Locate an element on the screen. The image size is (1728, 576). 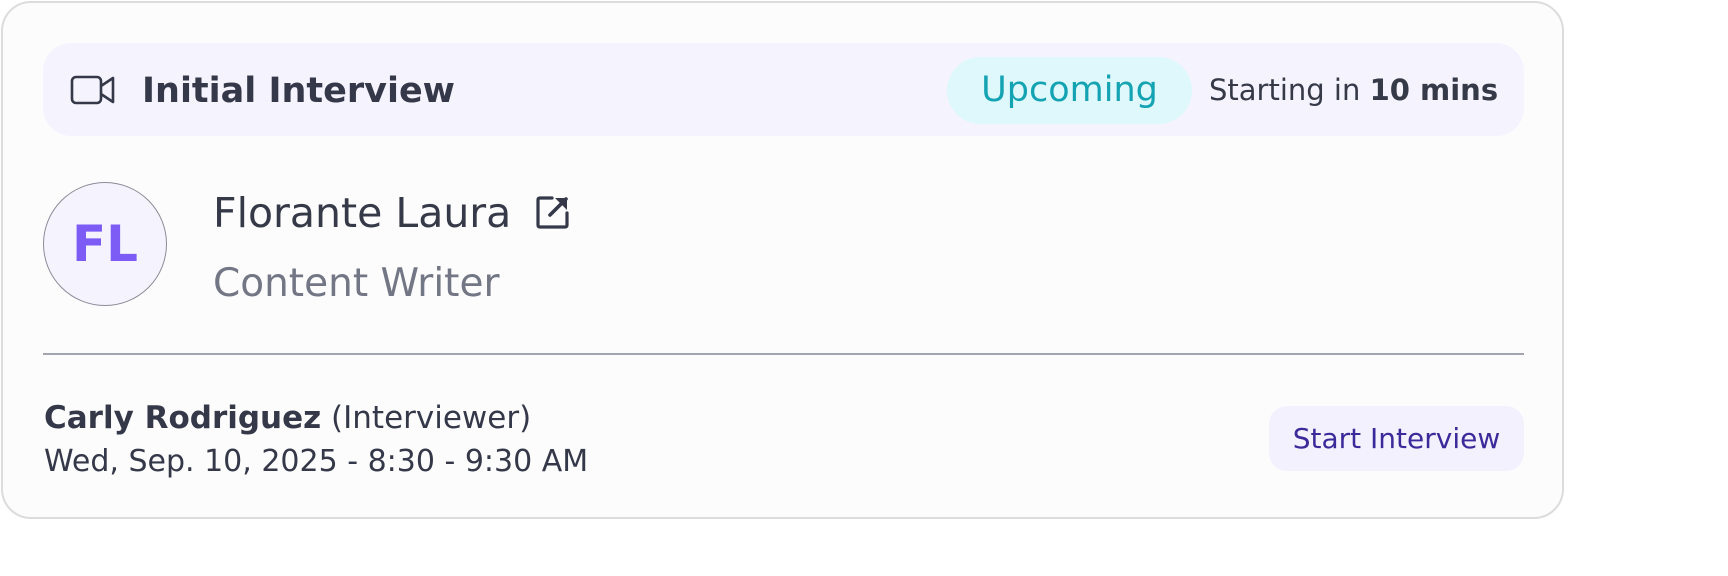
starting-time: Starting in 10 mins is located at coordinates (1353, 90).